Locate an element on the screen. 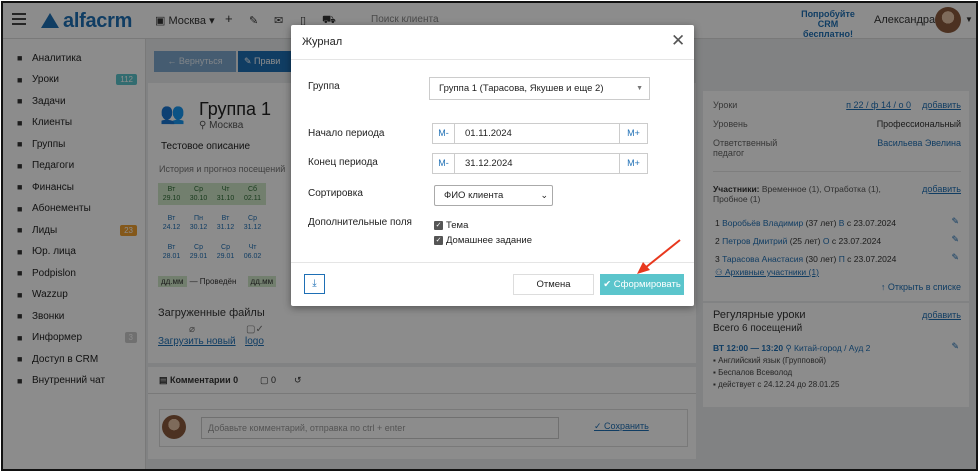  download-icon: ⤓ is located at coordinates (314, 284).